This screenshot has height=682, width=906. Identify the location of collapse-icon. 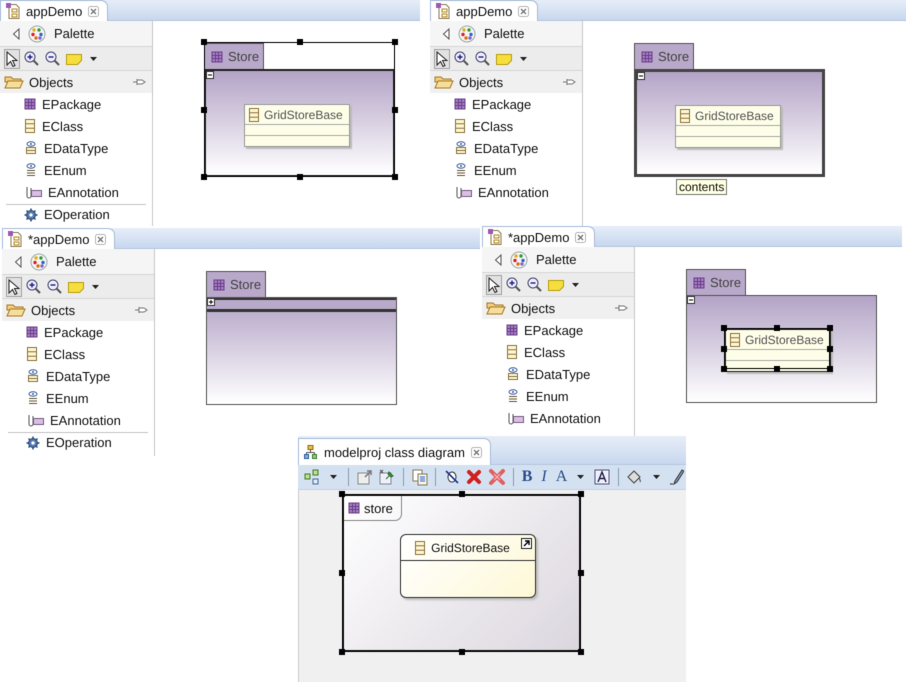
(691, 300).